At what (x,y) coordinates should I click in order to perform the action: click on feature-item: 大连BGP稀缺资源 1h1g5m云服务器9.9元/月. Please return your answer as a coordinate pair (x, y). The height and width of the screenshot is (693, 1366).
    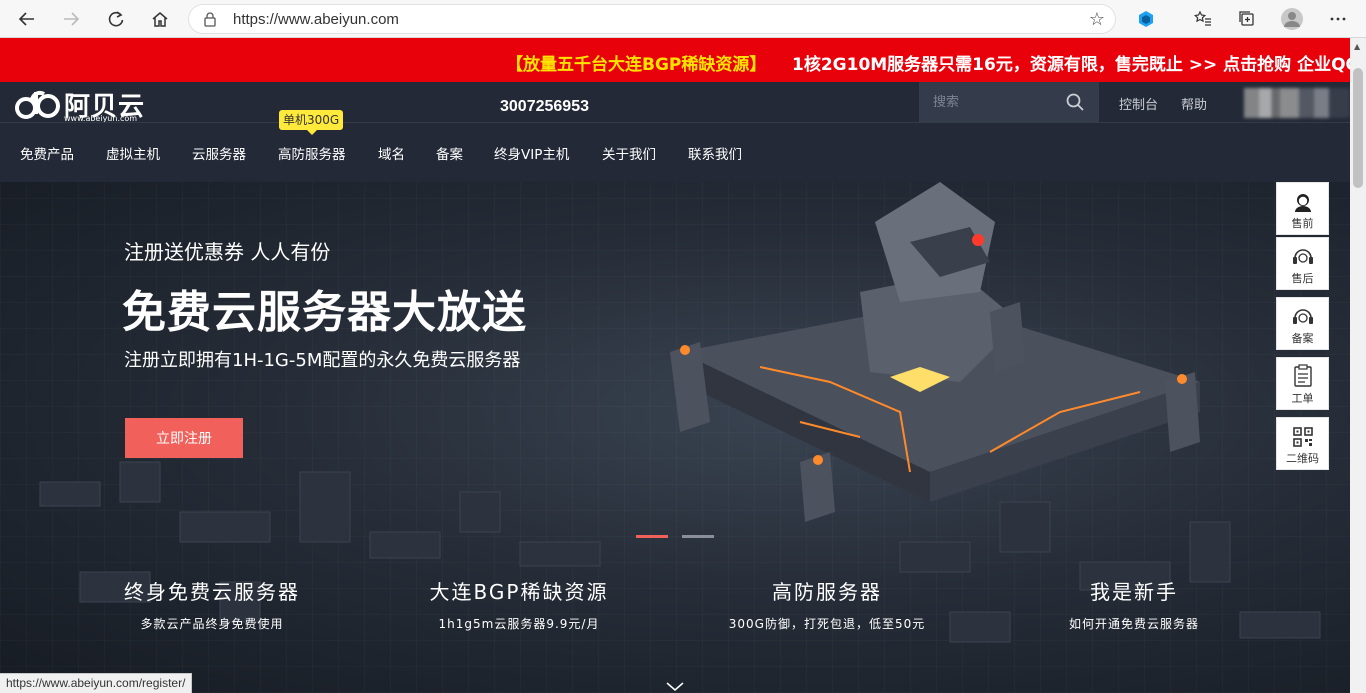
    Looking at the image, I should click on (519, 604).